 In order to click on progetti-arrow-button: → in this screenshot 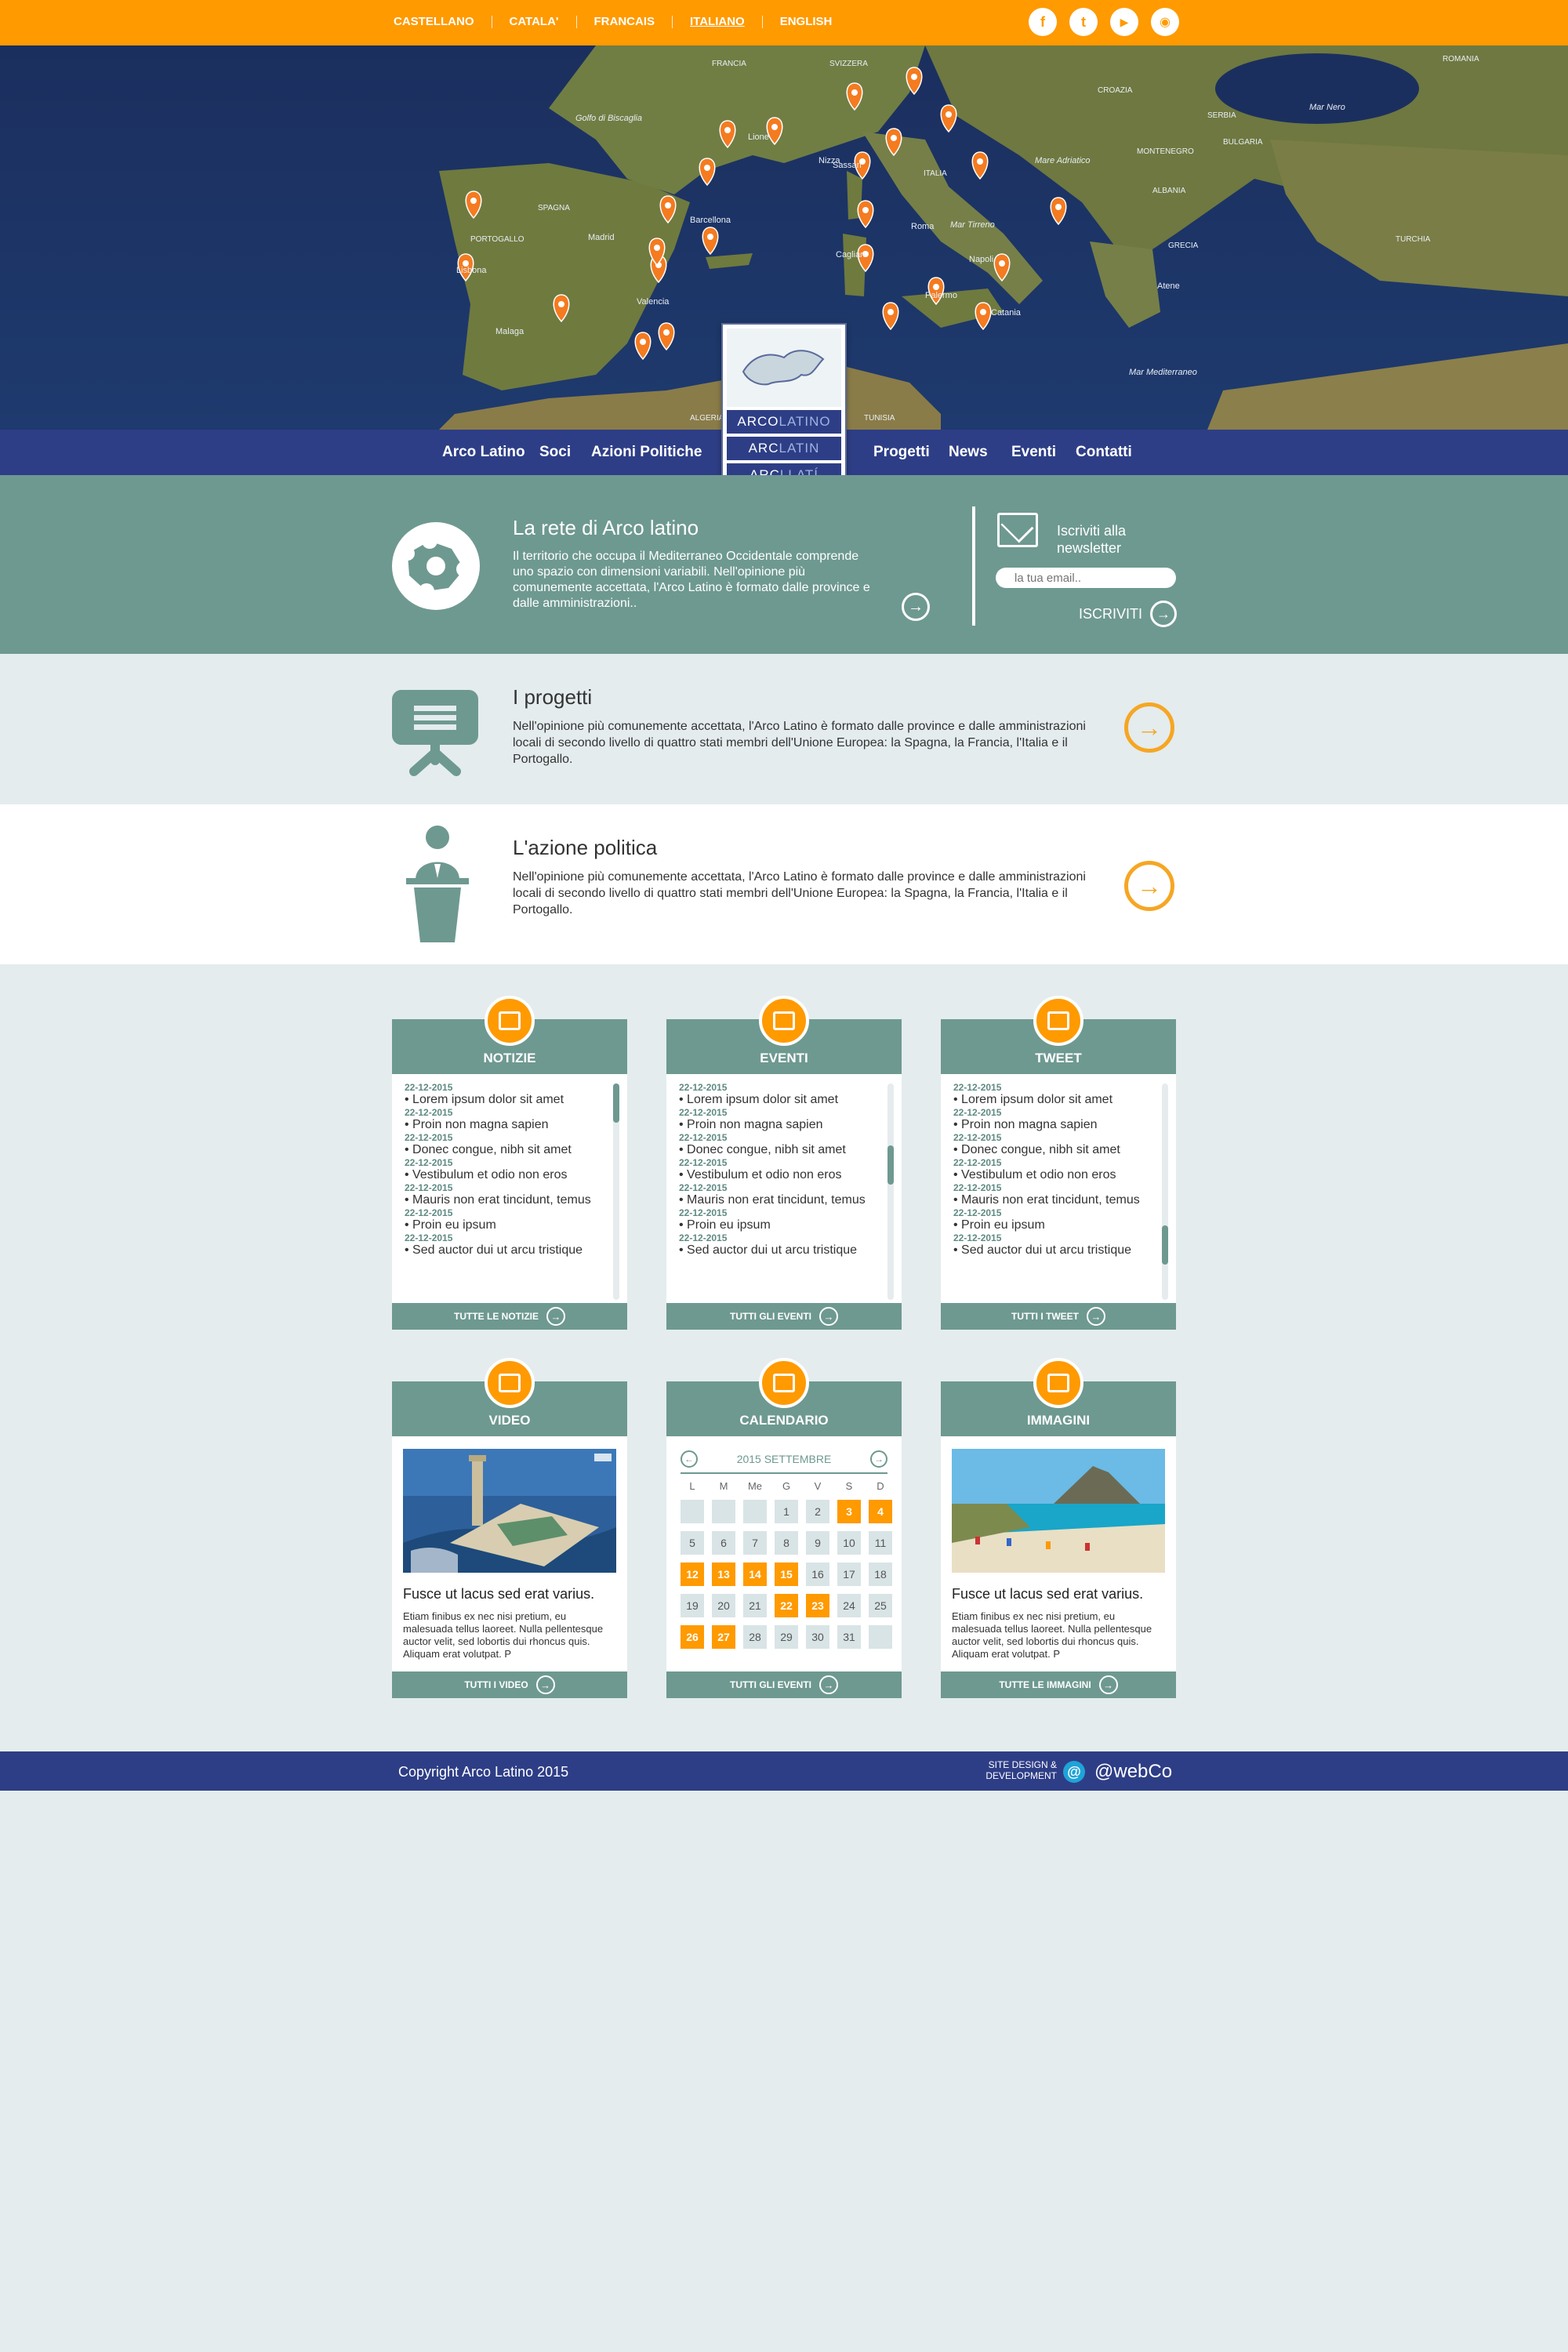, I will do `click(1149, 727)`.